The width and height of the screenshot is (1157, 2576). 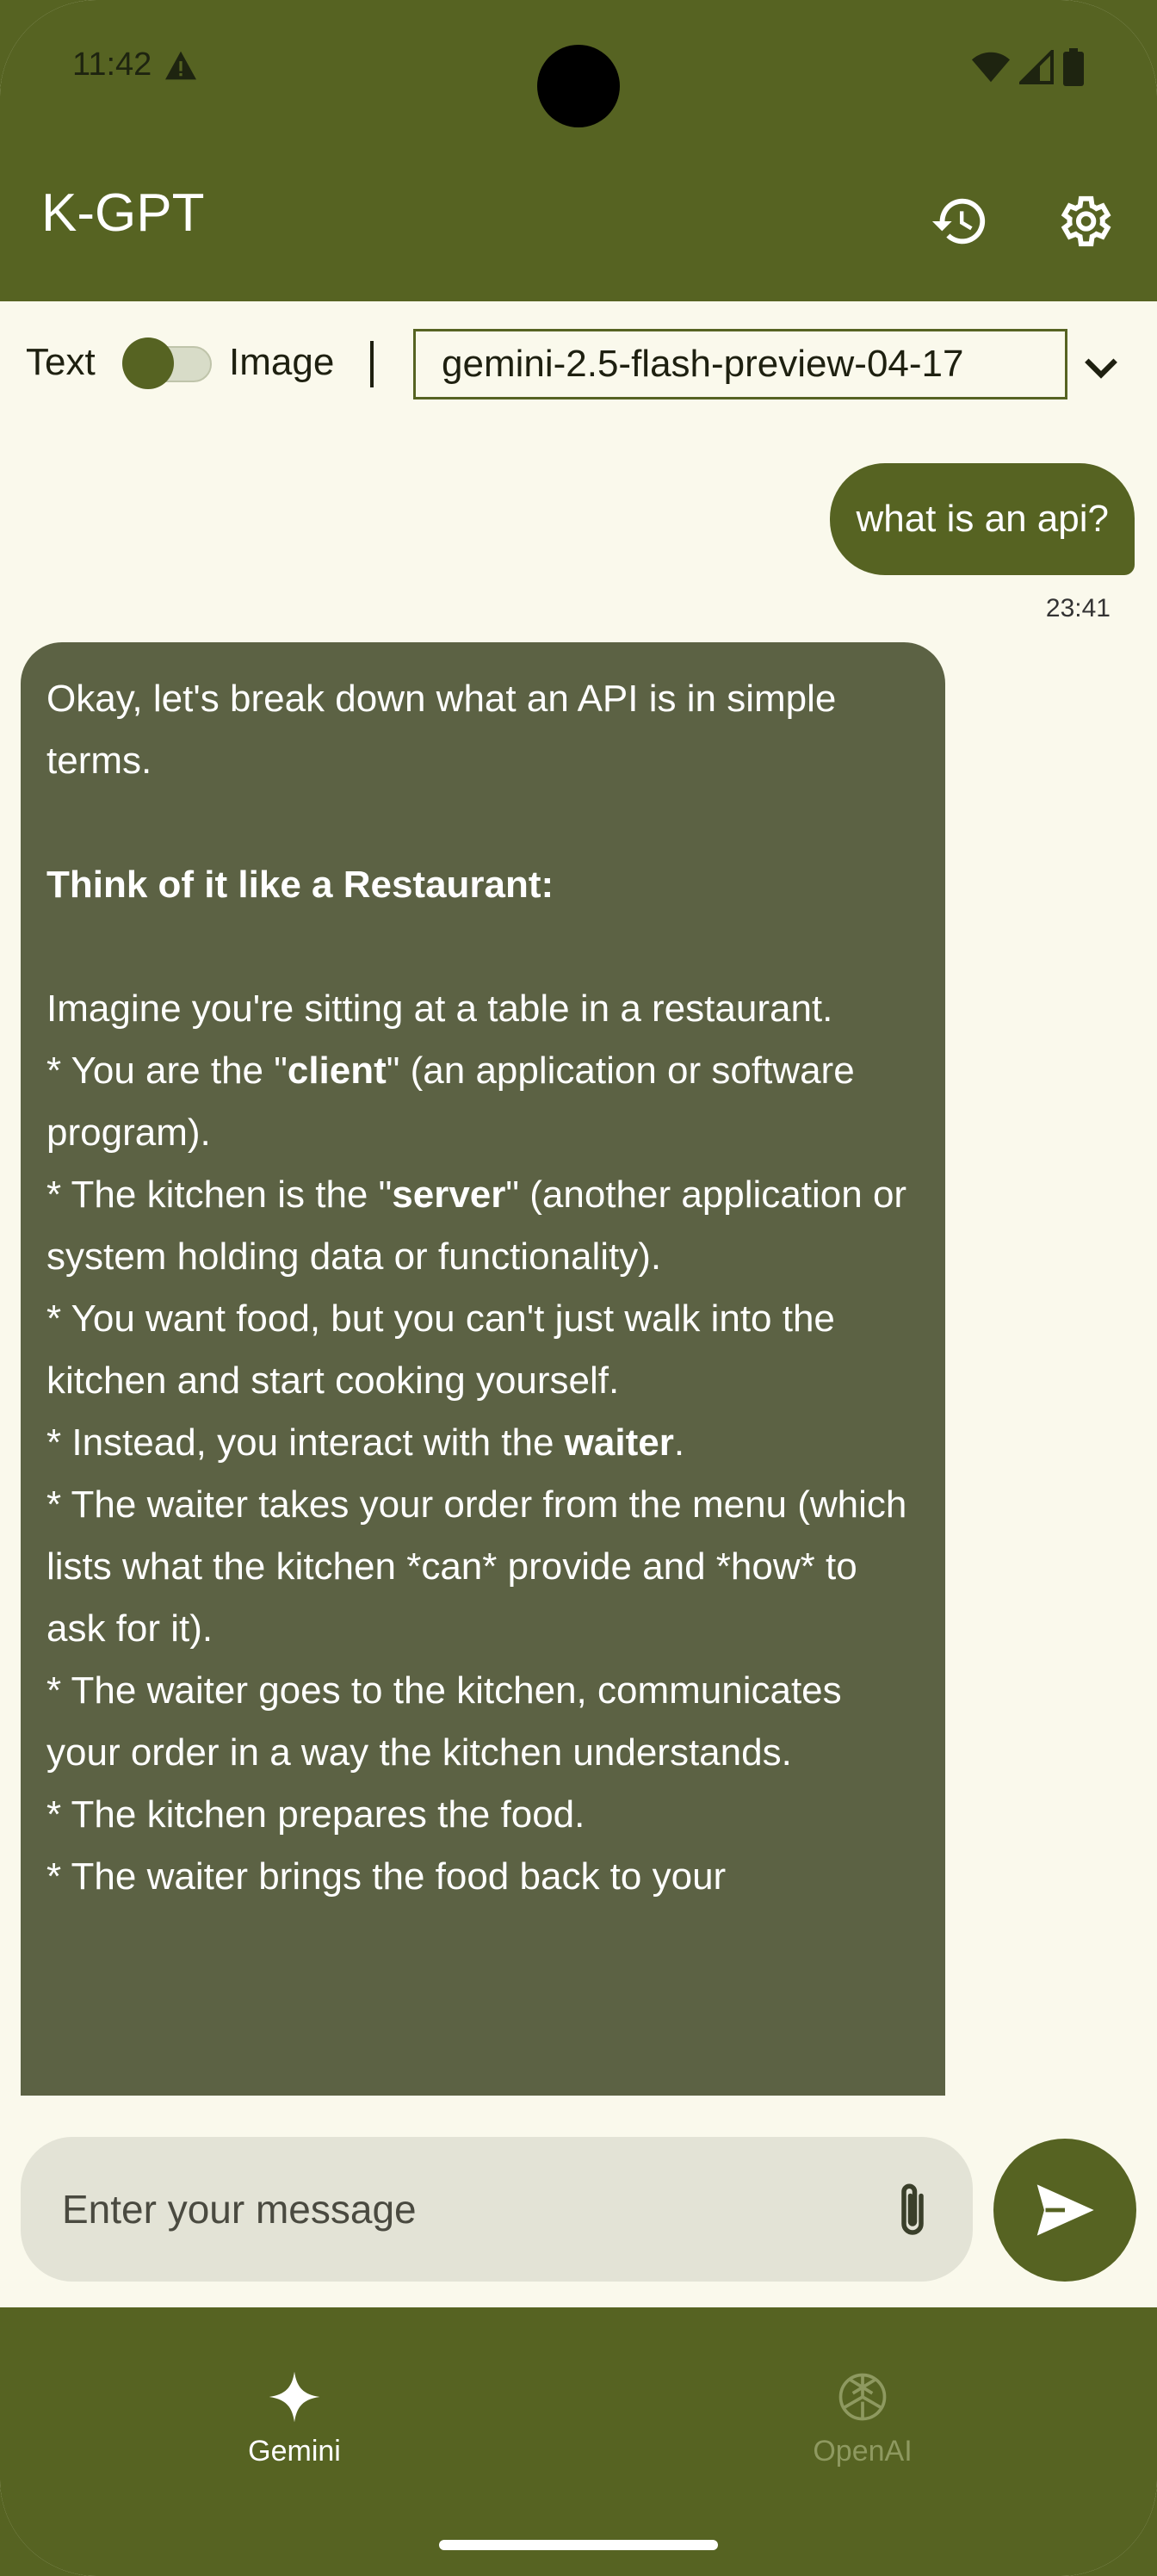 I want to click on model-dropdown: gemini-2.5-flash-preview-04-17, so click(x=740, y=364).